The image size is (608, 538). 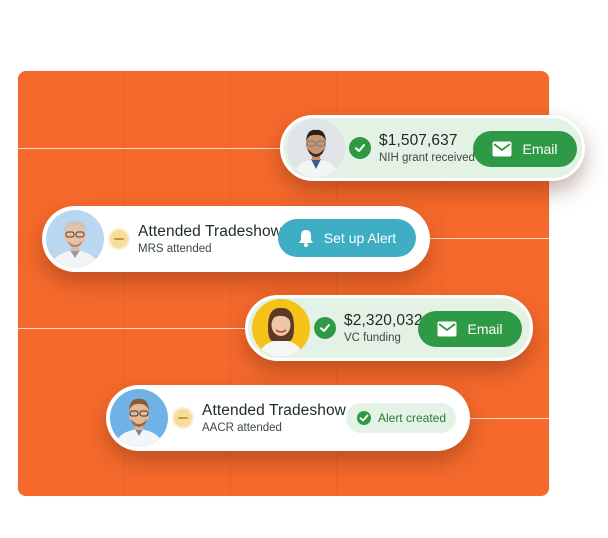 What do you see at coordinates (412, 418) in the screenshot?
I see `alert-created-label: Alert created` at bounding box center [412, 418].